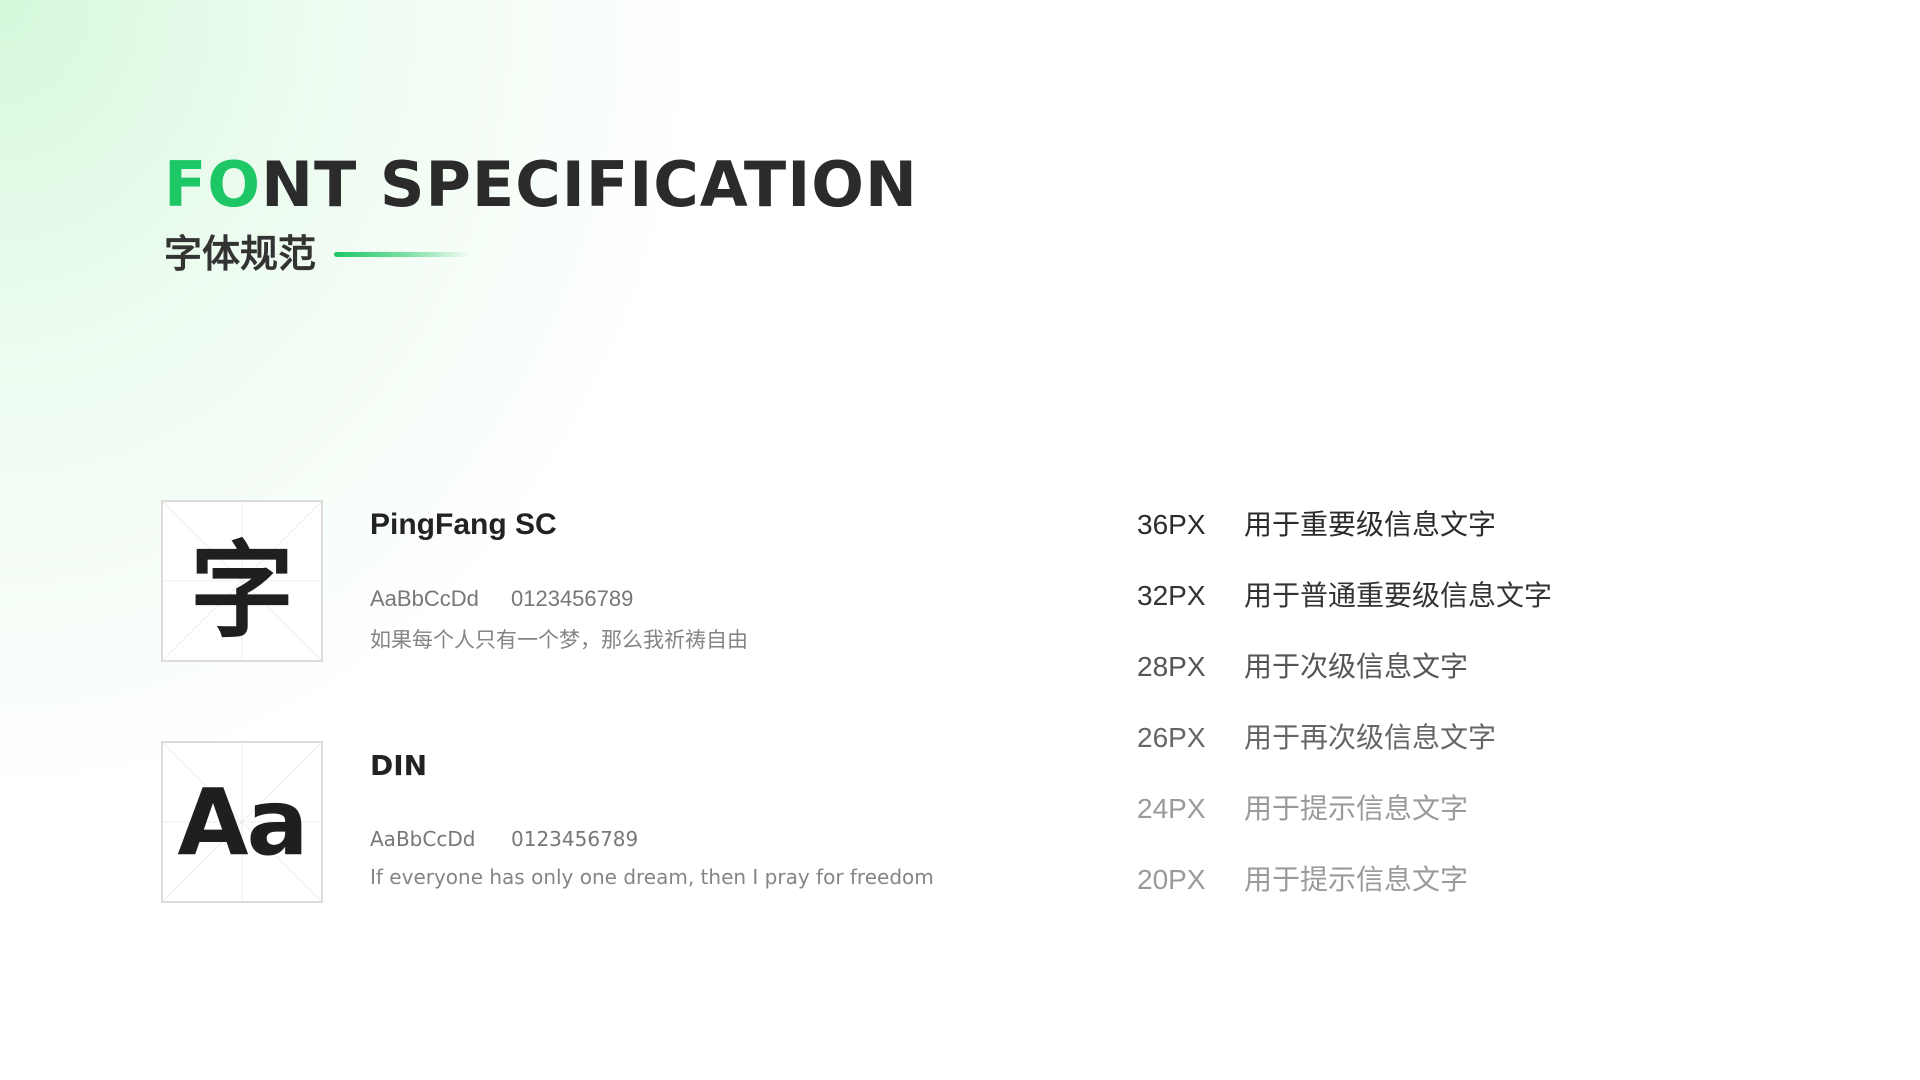  I want to click on glyph-sample: 字, so click(241, 590).